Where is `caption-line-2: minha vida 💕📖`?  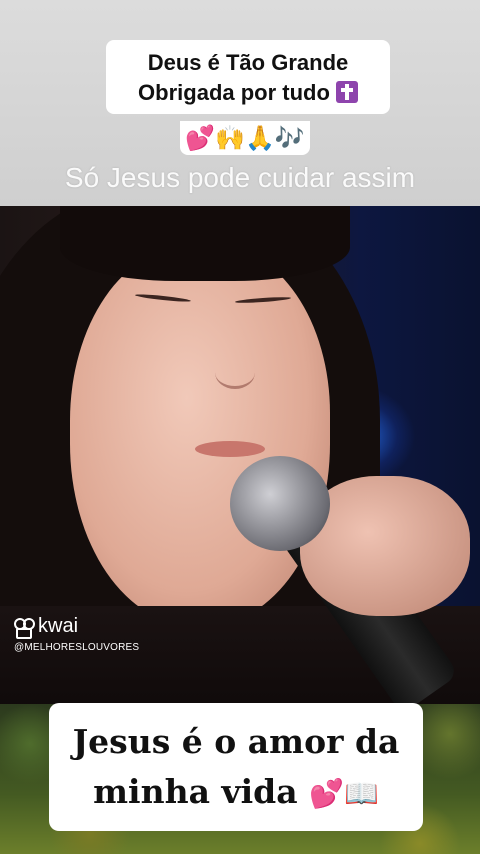 caption-line-2: minha vida 💕📖 is located at coordinates (236, 793).